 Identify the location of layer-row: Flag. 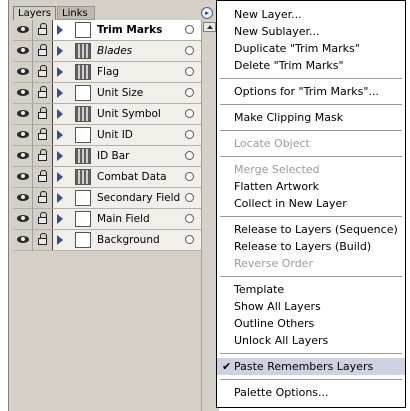
(107, 72).